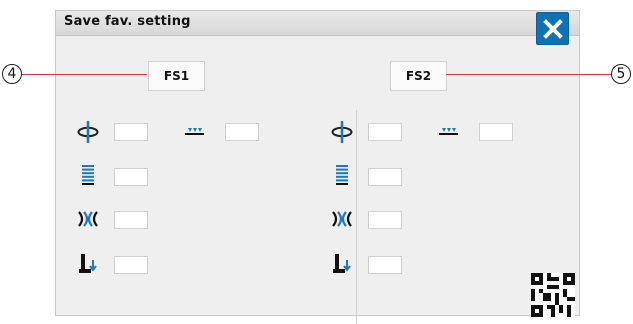  I want to click on close-icon, so click(552, 28).